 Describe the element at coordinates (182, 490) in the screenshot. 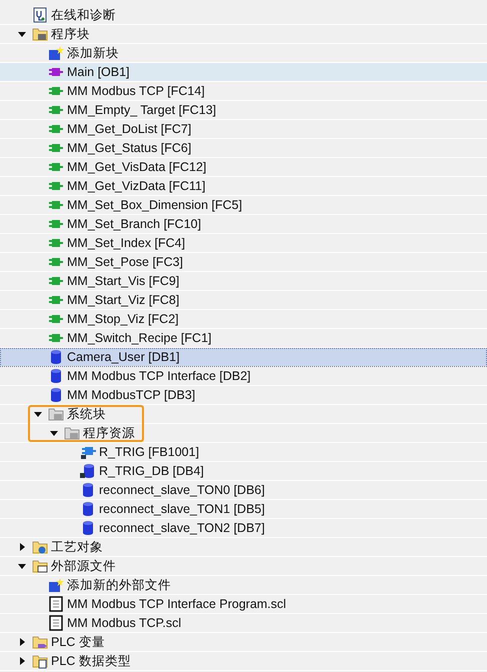

I see `item-label: reconnect_slave_TON0 [DB6]` at that location.